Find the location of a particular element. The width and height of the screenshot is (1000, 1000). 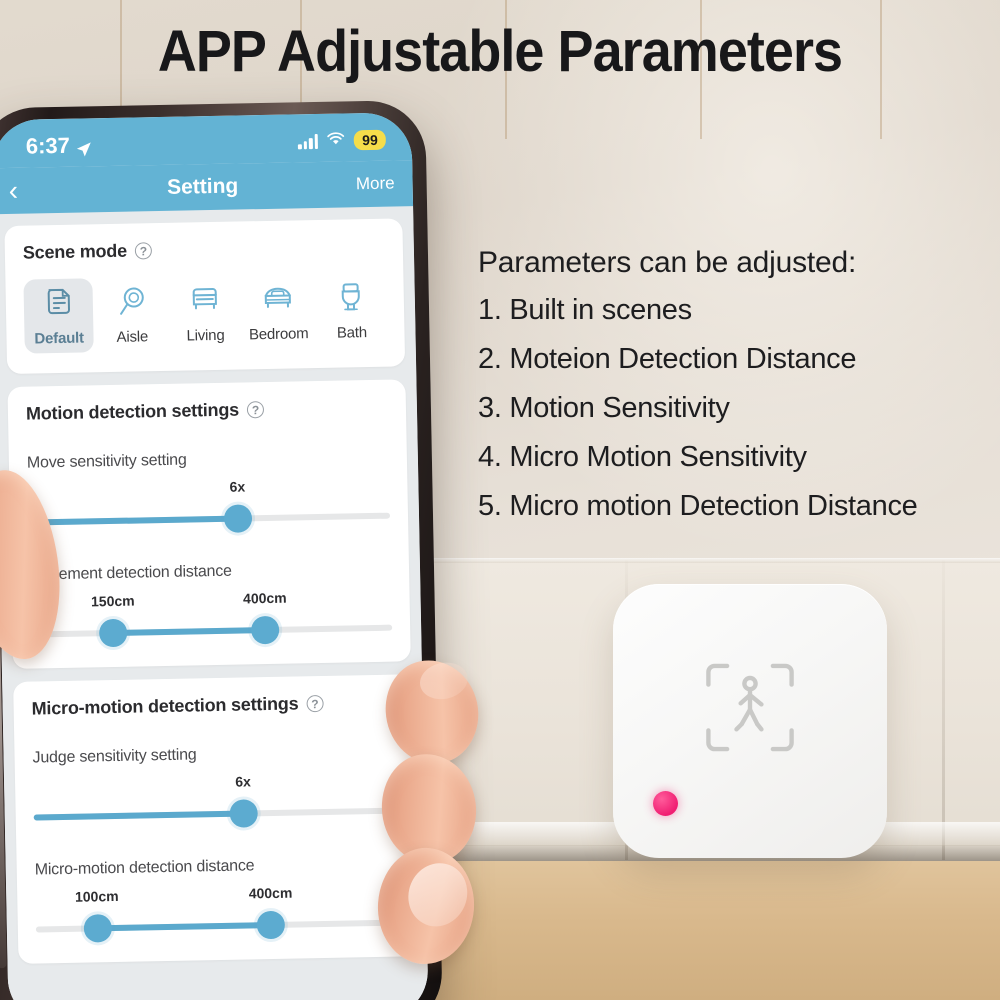

micro-distance-max-value: 400cm is located at coordinates (270, 893).